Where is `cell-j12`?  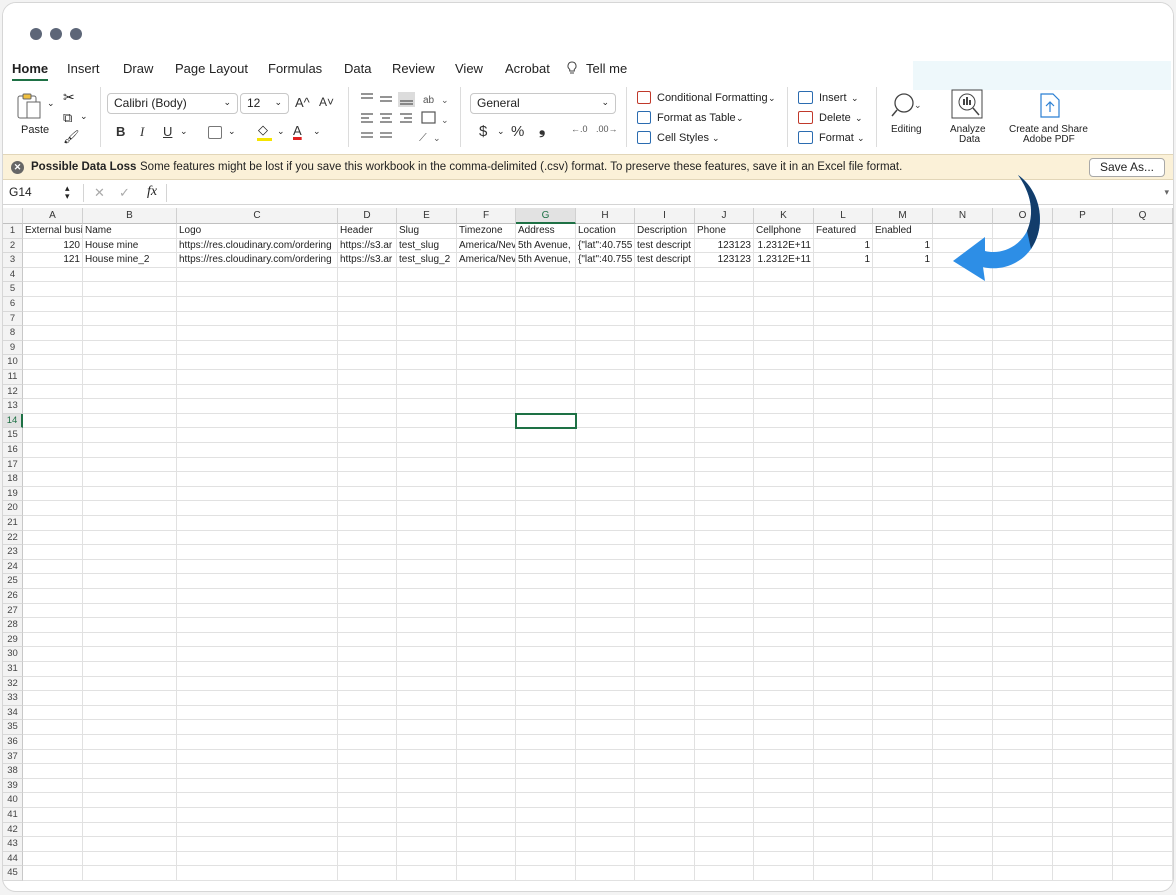
cell-j12 is located at coordinates (724, 392).